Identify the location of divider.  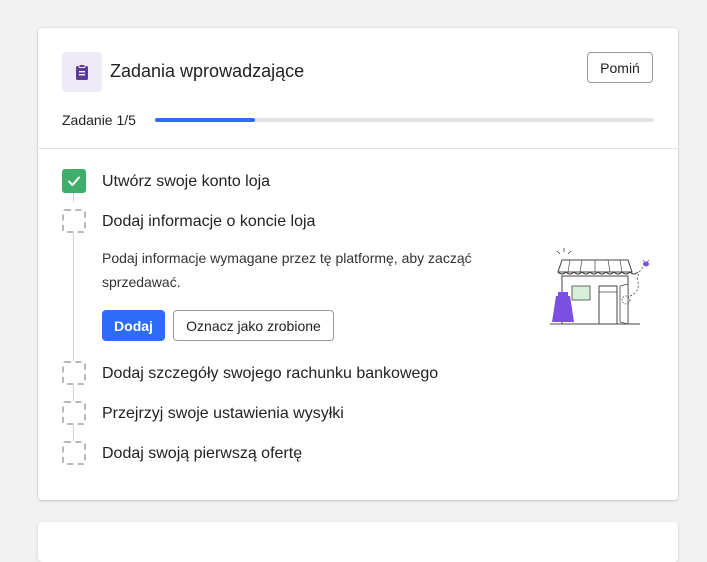
(358, 148).